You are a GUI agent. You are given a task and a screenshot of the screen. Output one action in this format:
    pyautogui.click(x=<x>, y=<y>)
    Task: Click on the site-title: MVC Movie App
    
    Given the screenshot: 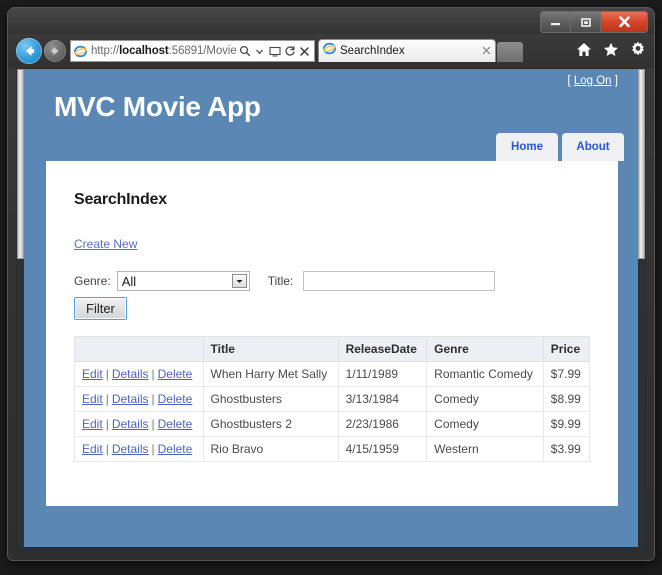 What is the action you would take?
    pyautogui.click(x=157, y=106)
    